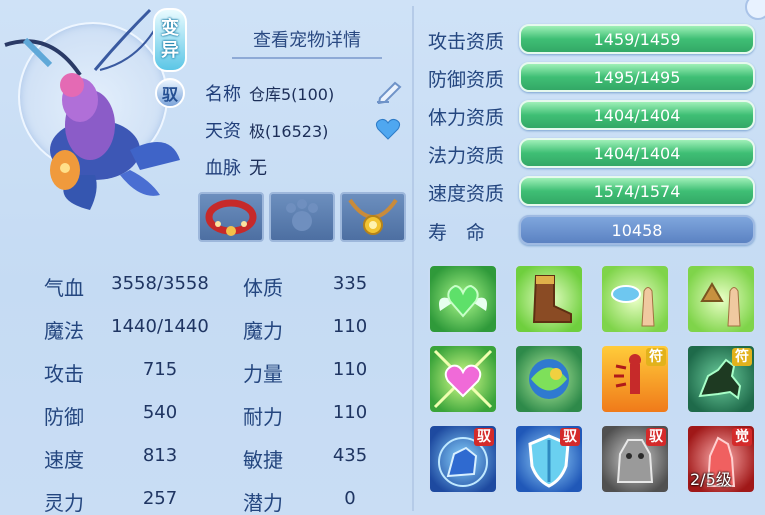  I want to click on skill-slot-11: 驭, so click(635, 459).